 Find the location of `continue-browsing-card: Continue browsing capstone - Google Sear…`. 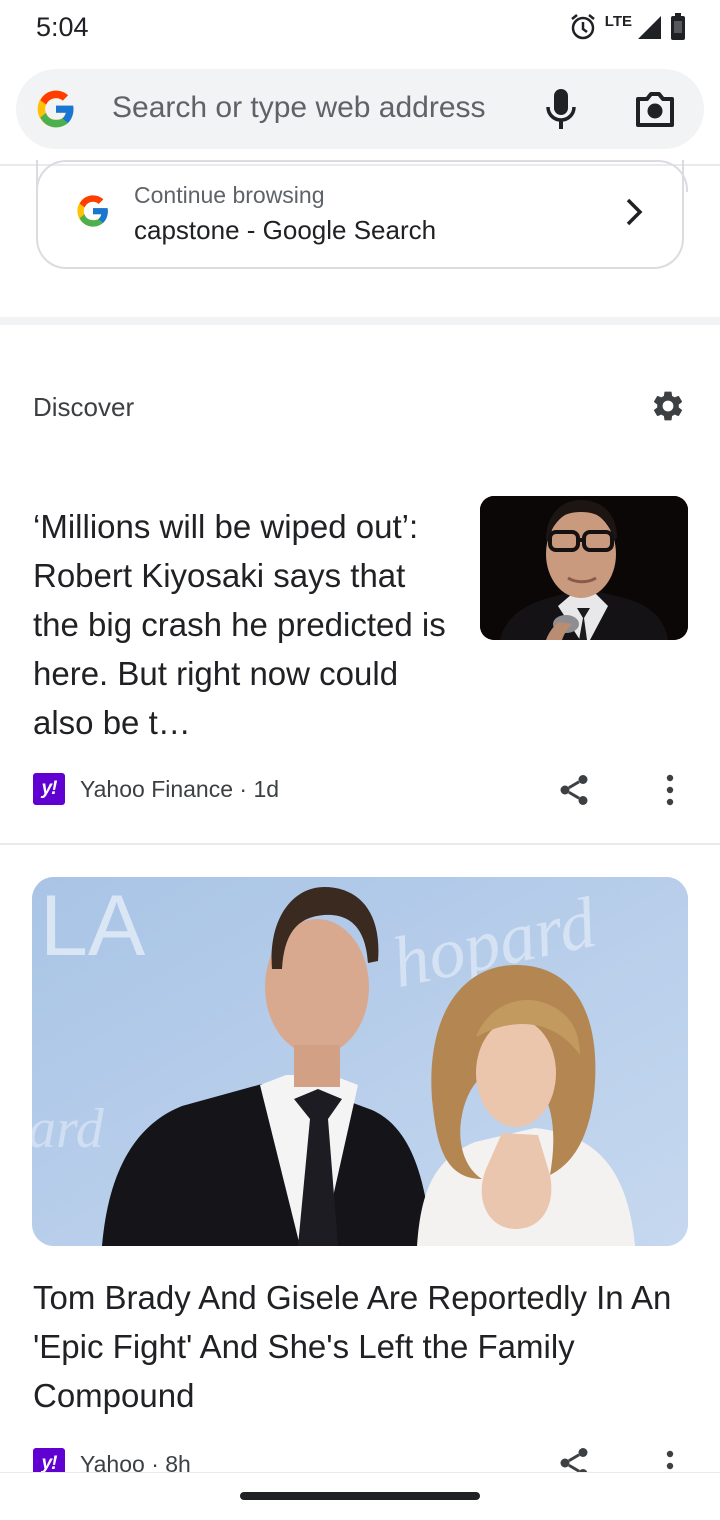

continue-browsing-card: Continue browsing capstone - Google Sear… is located at coordinates (362, 214).